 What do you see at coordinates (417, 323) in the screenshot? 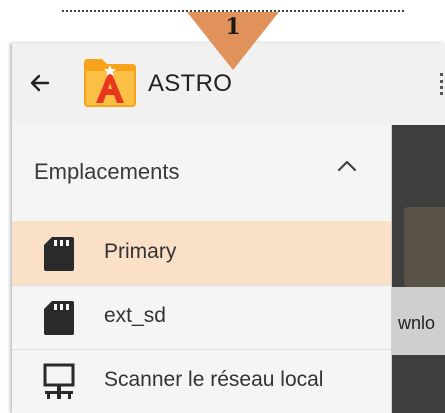
I see `background-item-text: wnlo` at bounding box center [417, 323].